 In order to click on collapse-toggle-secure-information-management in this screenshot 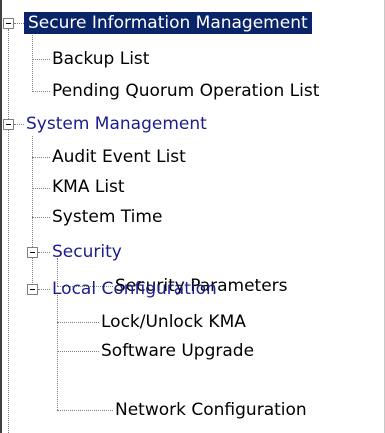, I will do `click(8, 23)`.